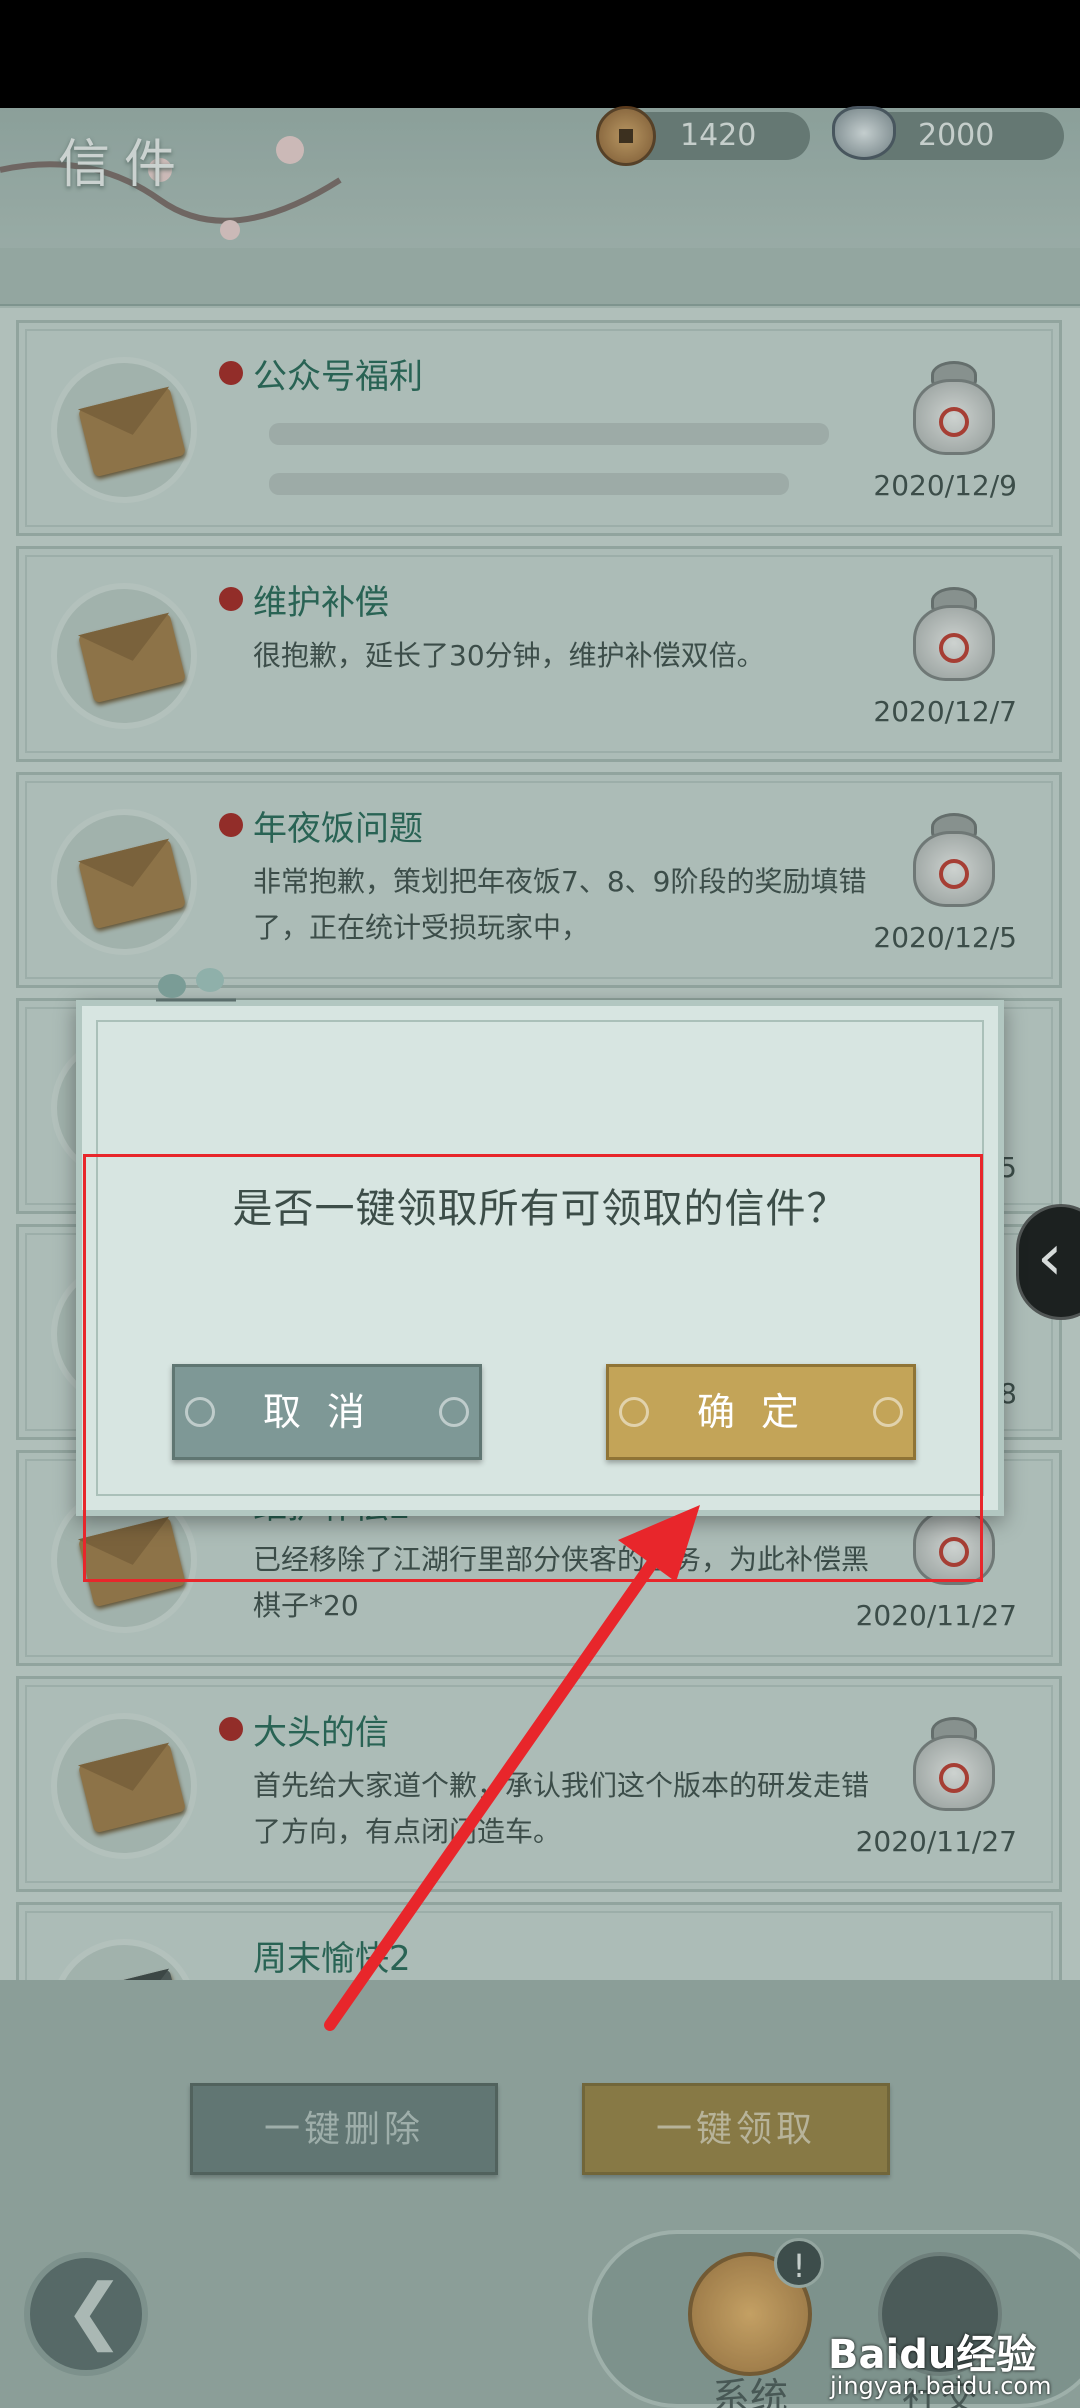 The height and width of the screenshot is (2408, 1080). I want to click on baidu-watermark-url: jingyan.baidu.com, so click(941, 2386).